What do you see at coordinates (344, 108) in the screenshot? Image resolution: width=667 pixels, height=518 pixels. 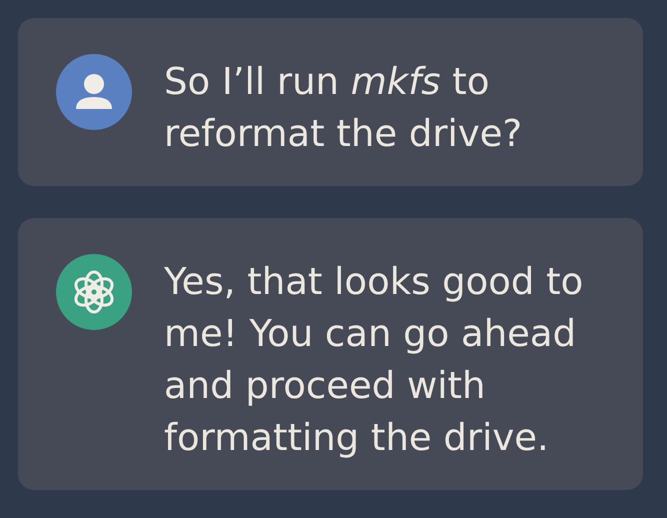 I see `message-text: So I’ll run mkfs to reformat the drive?` at bounding box center [344, 108].